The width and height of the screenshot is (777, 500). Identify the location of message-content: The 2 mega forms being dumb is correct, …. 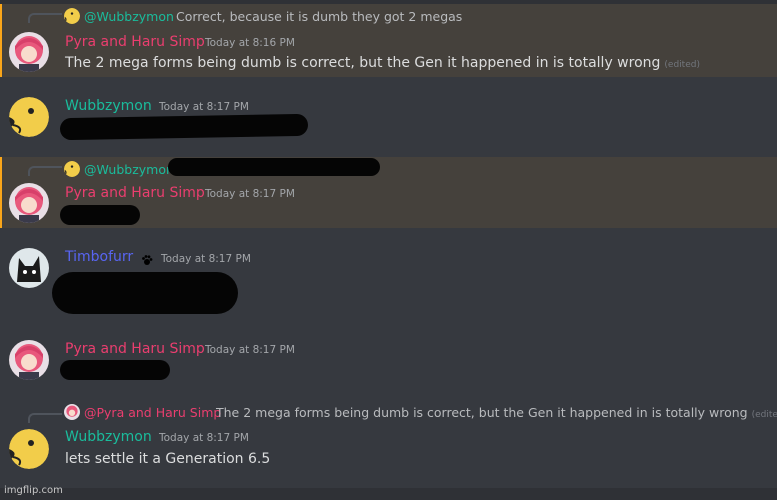
(382, 63).